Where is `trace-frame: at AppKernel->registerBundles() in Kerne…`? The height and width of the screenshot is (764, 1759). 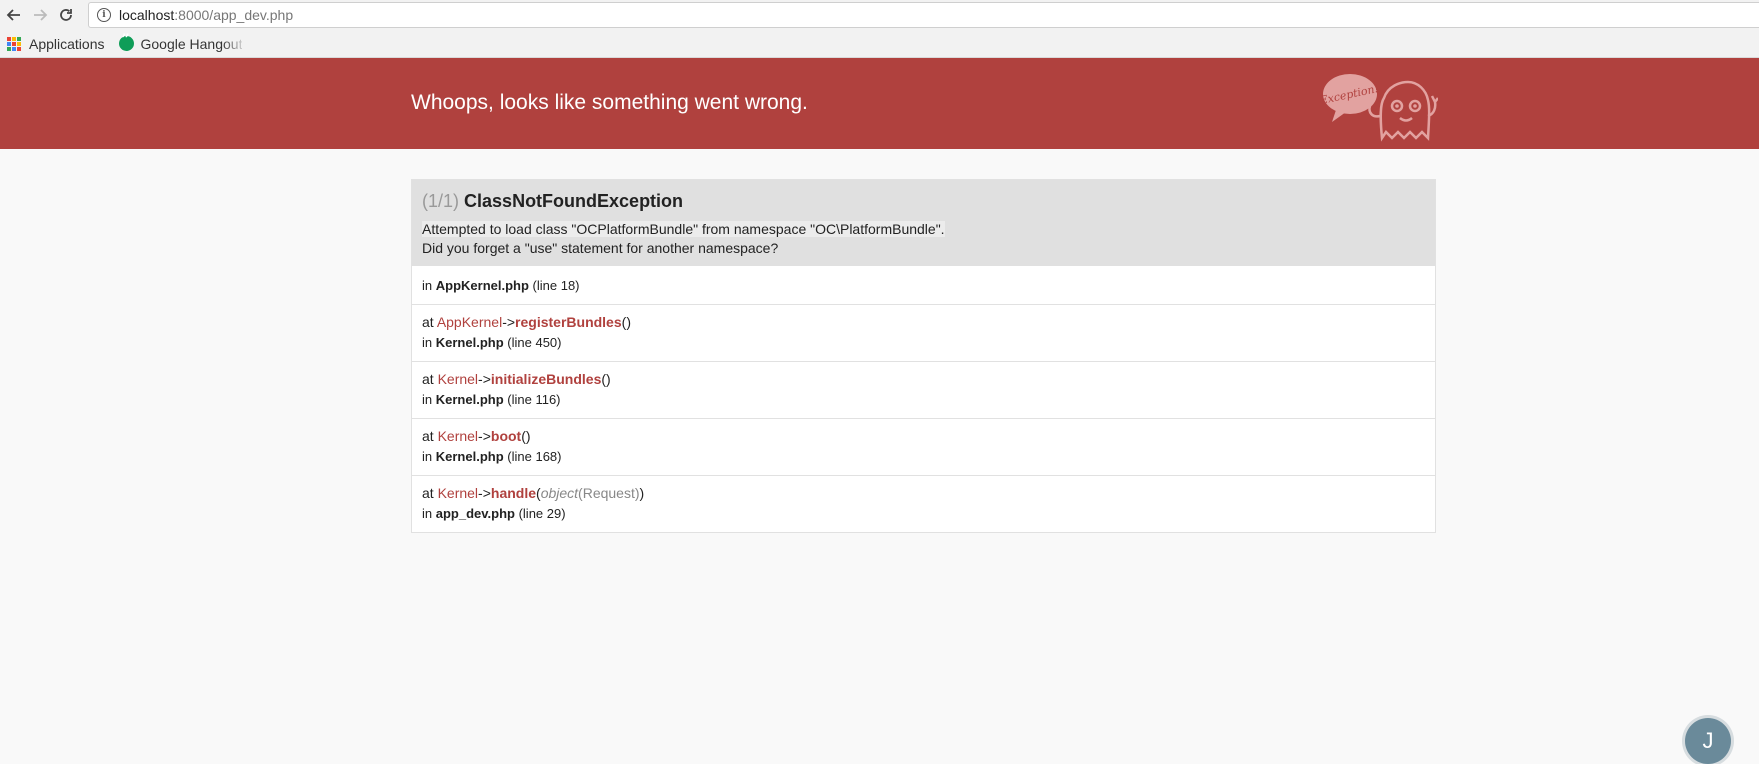
trace-frame: at AppKernel->registerBundles() in Kerne… is located at coordinates (923, 332).